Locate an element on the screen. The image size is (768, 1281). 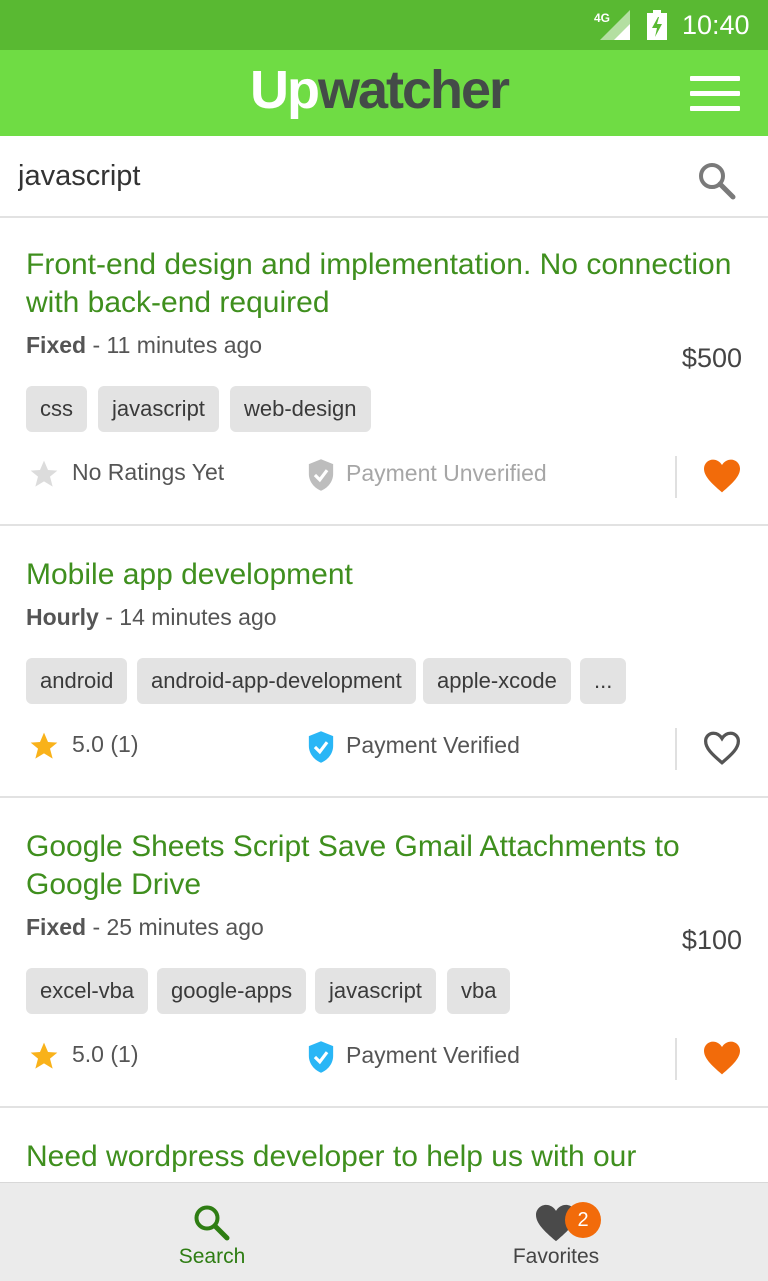
job-title: Mobile app development is located at coordinates (386, 575).